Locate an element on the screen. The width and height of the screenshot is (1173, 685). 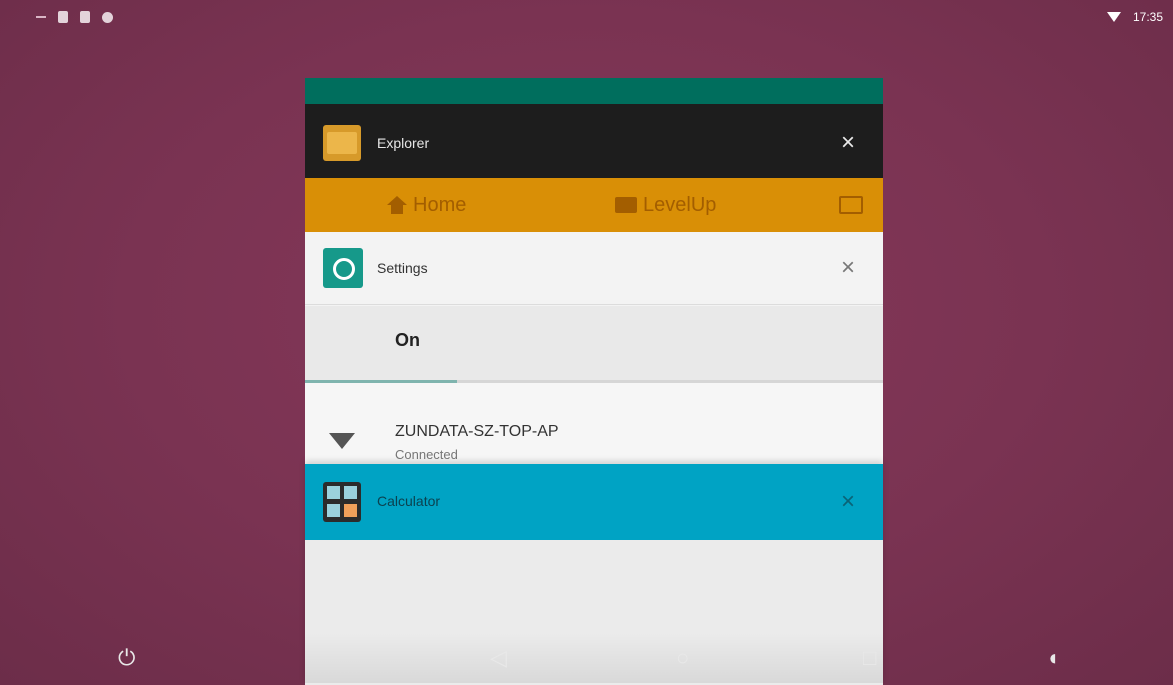
android-icon is located at coordinates (85, 17).